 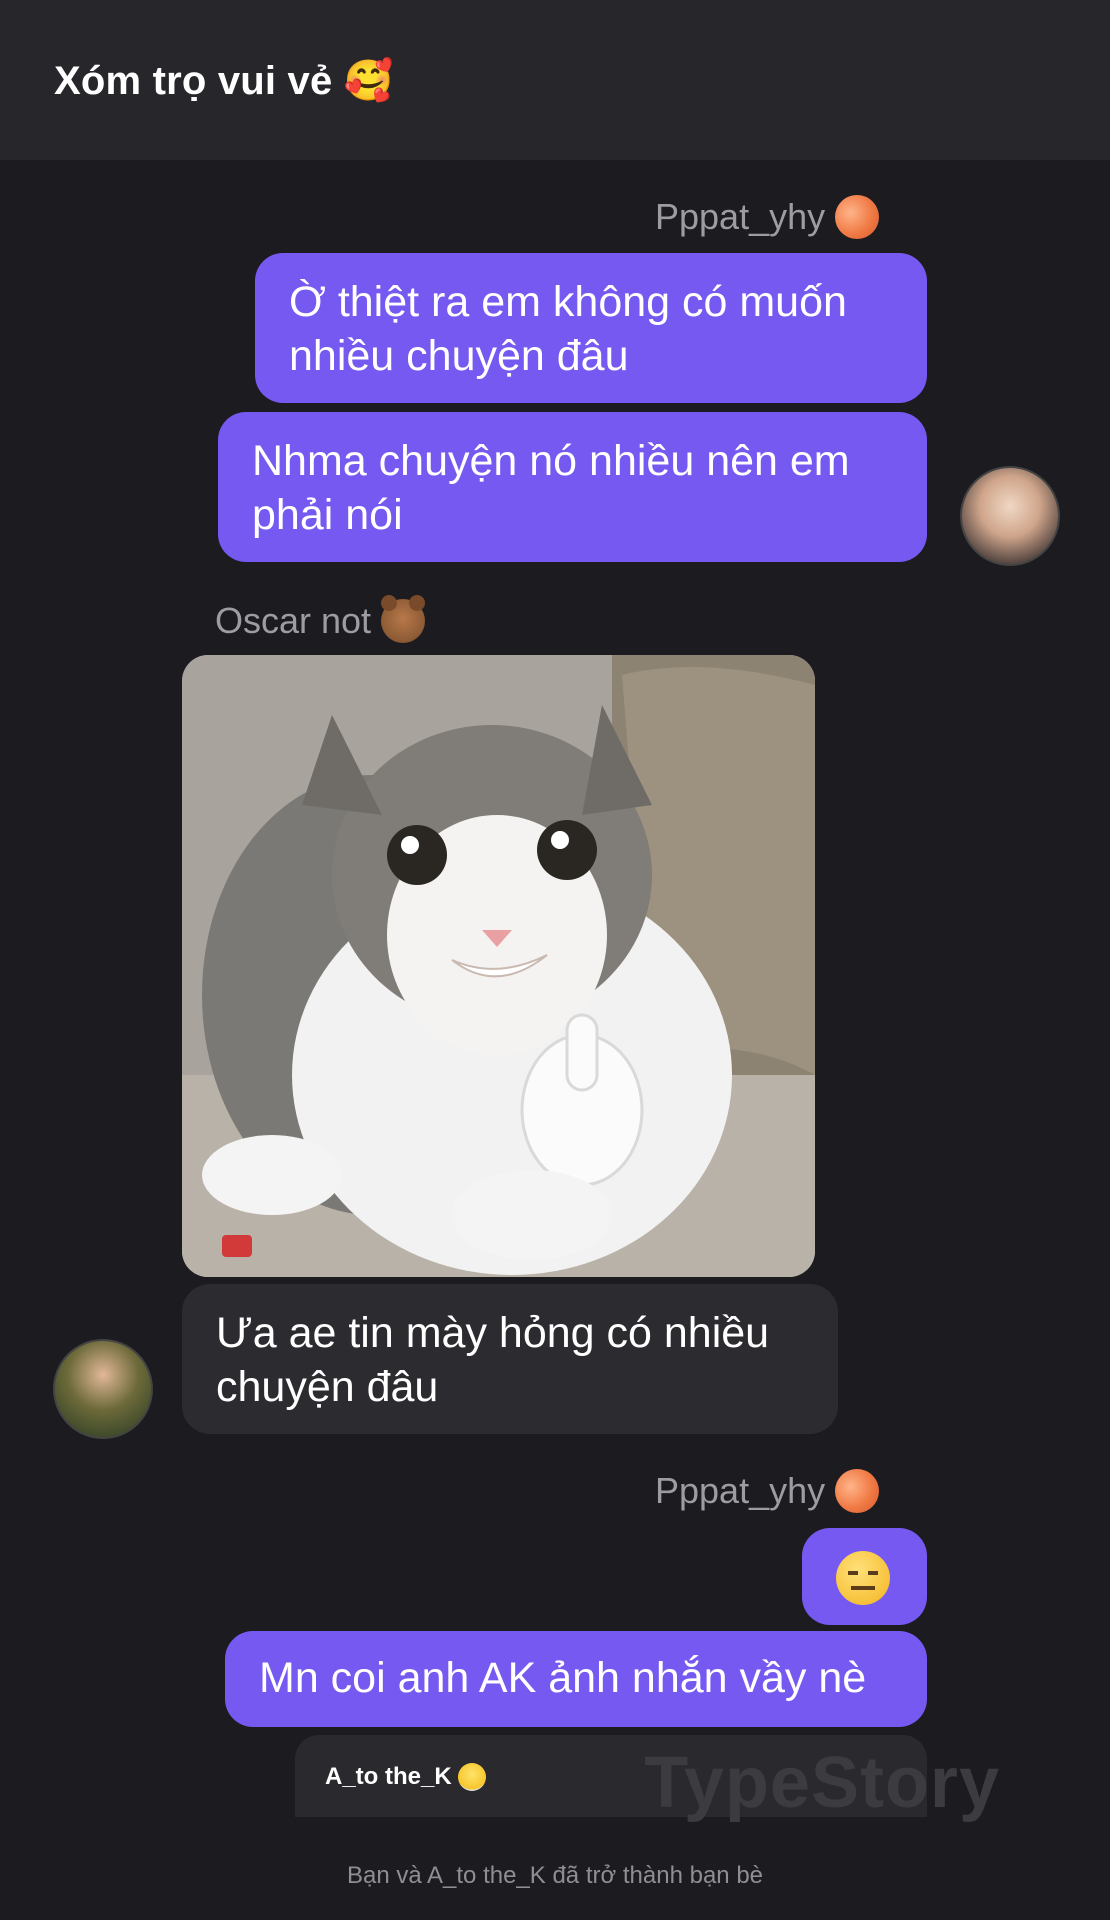 I want to click on preview-sender: A_to the_K, so click(x=405, y=1777).